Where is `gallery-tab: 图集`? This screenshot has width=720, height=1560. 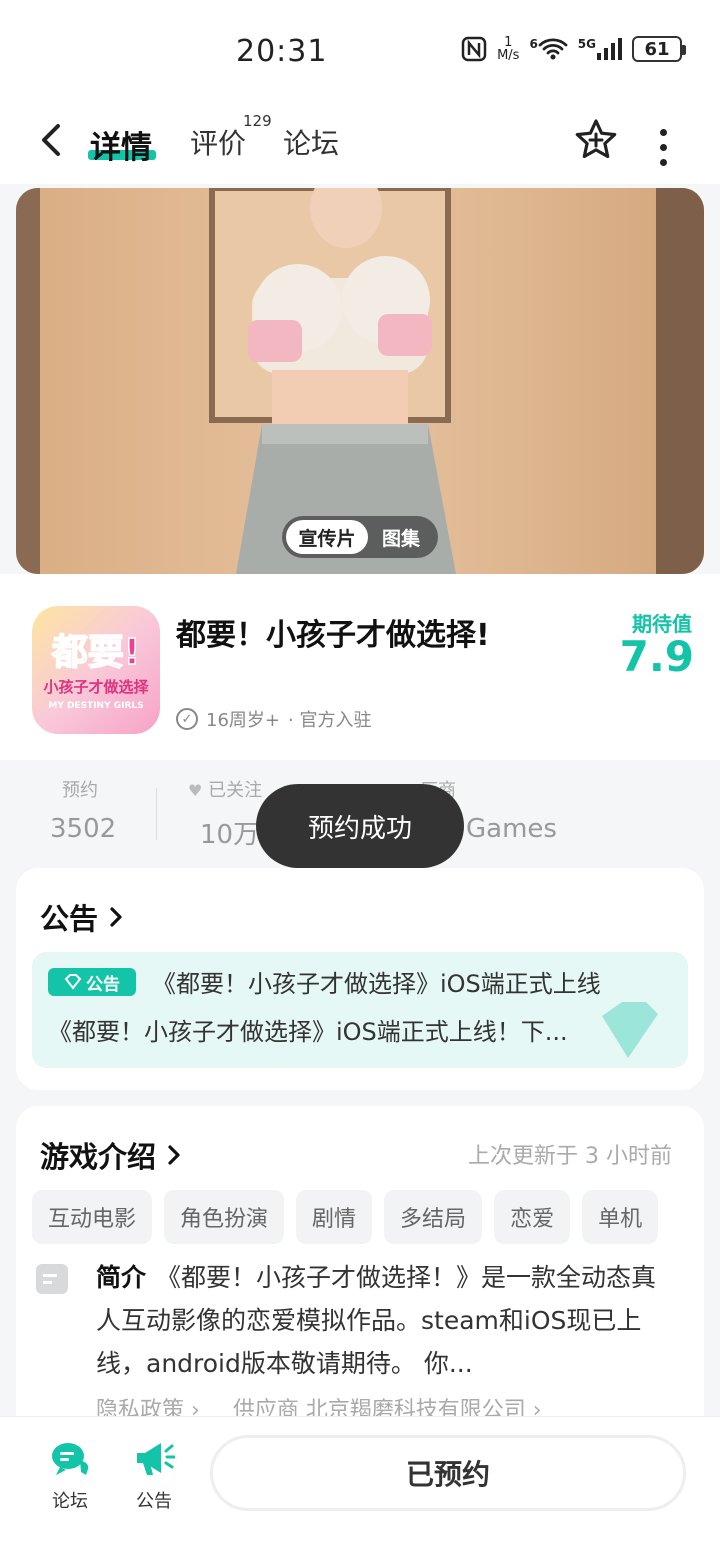
gallery-tab: 图集 is located at coordinates (401, 537).